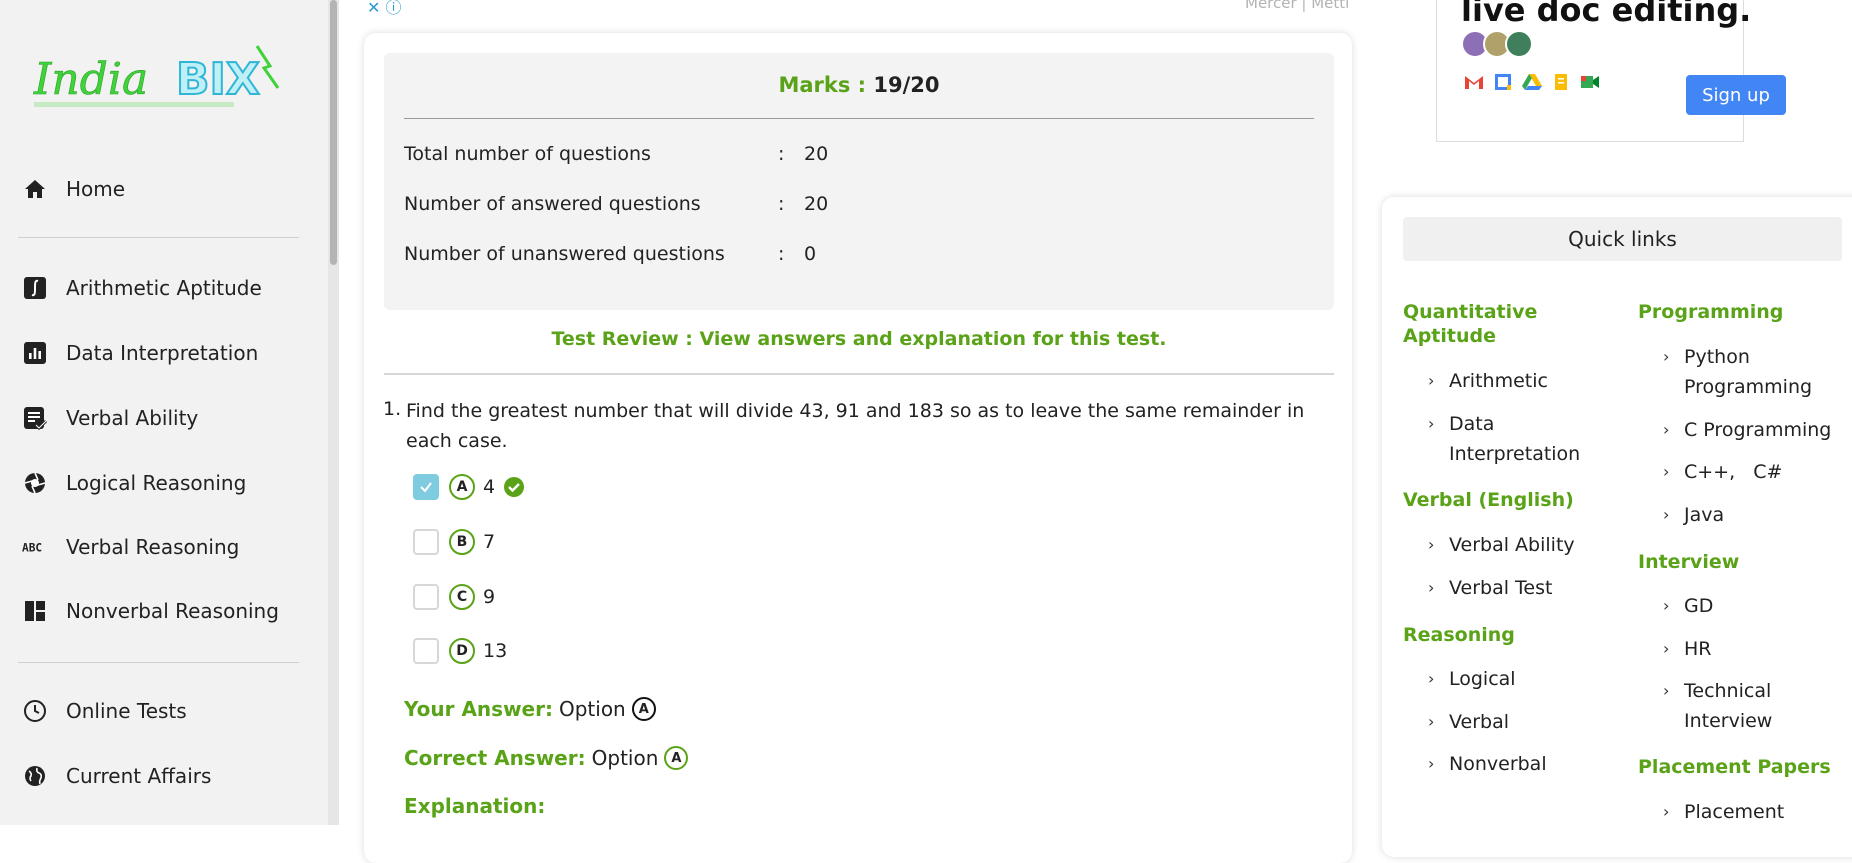  What do you see at coordinates (495, 758) in the screenshot?
I see `correct-answer-label: Correct Answer:` at bounding box center [495, 758].